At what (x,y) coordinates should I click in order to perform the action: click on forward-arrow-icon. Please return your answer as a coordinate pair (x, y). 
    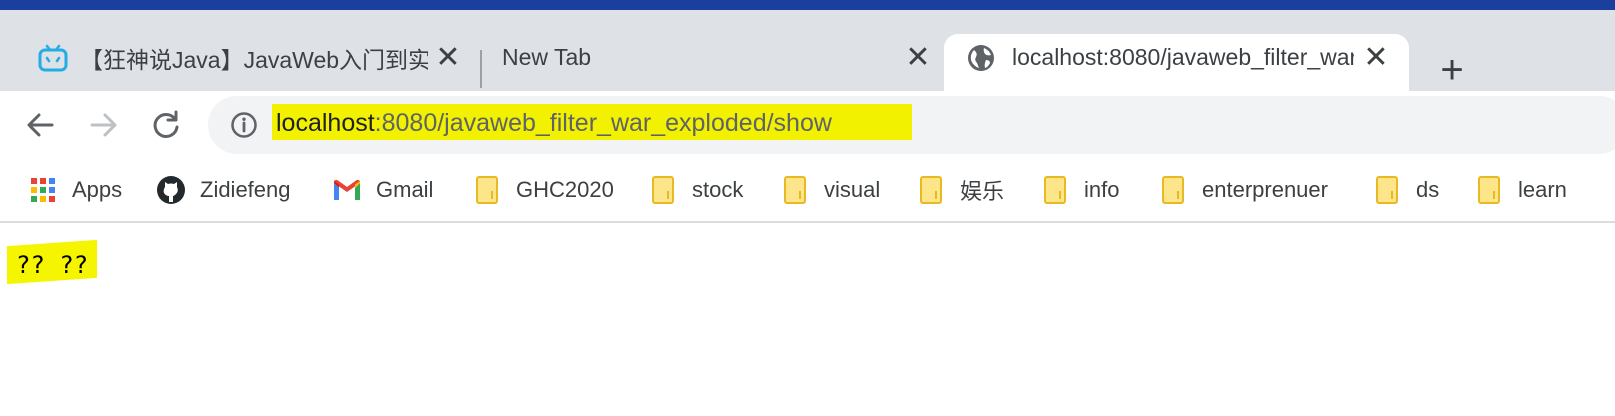
    Looking at the image, I should click on (104, 125).